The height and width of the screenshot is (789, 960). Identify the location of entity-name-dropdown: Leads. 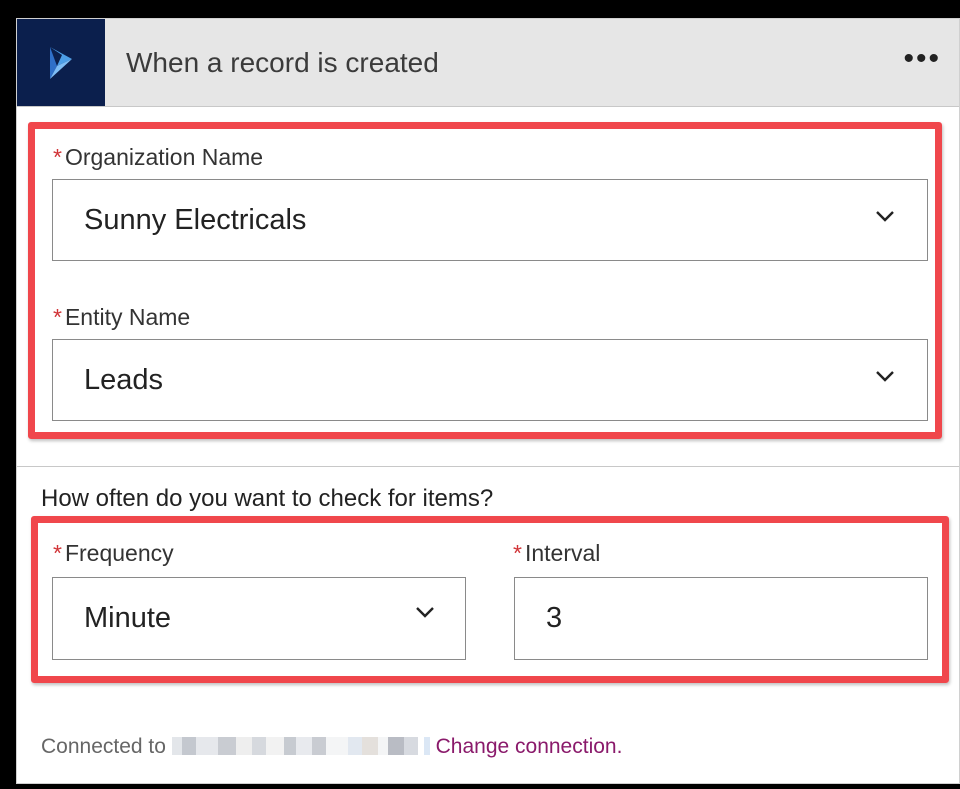
(490, 380).